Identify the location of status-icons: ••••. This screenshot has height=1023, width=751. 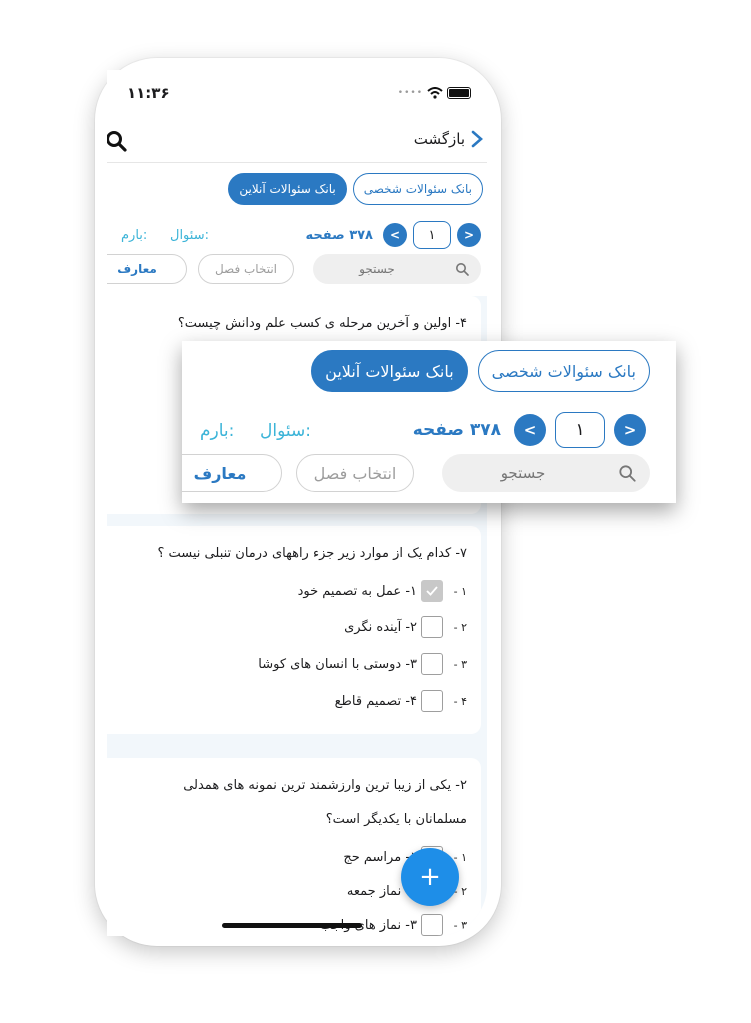
(434, 93).